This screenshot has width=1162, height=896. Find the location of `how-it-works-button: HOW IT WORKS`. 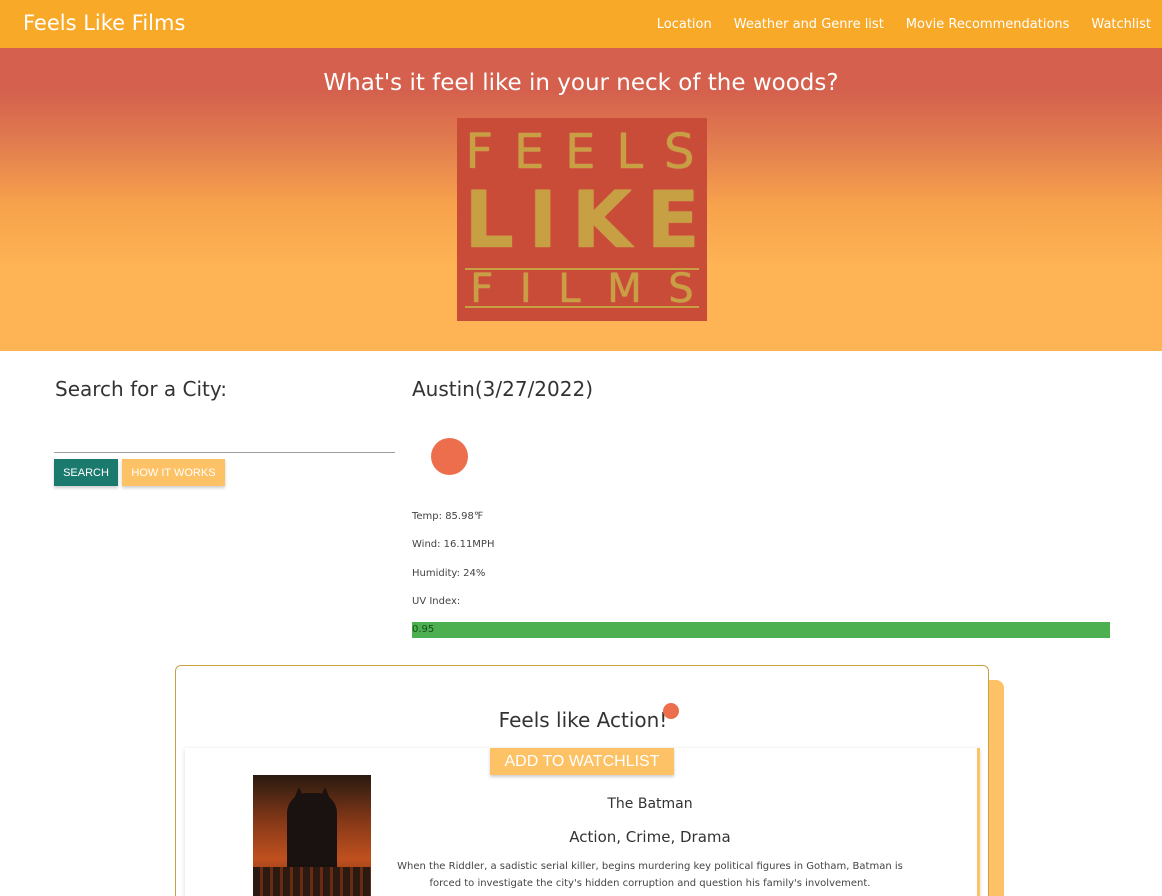

how-it-works-button: HOW IT WORKS is located at coordinates (173, 472).